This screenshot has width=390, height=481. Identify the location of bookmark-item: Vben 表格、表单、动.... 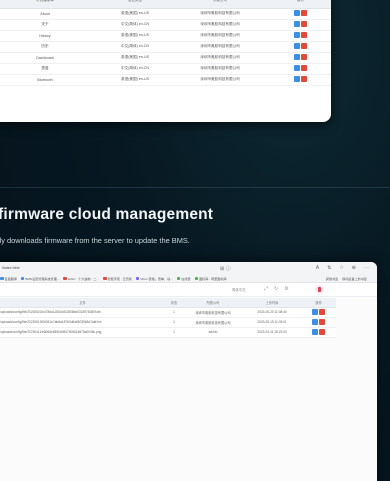
(154, 278).